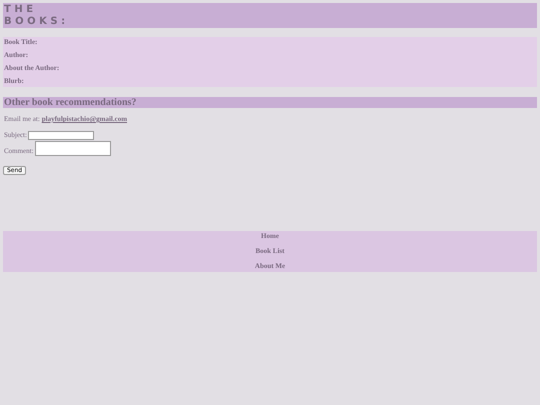  I want to click on section-heading: Other book recommendations?, so click(270, 102).